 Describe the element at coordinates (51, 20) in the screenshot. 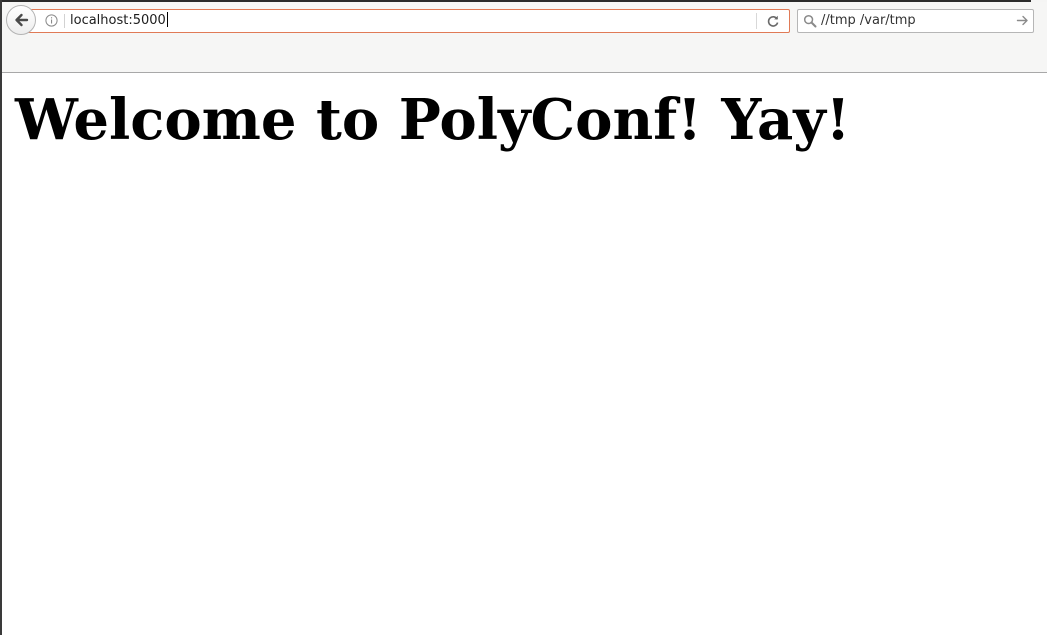

I see `info-icon` at that location.